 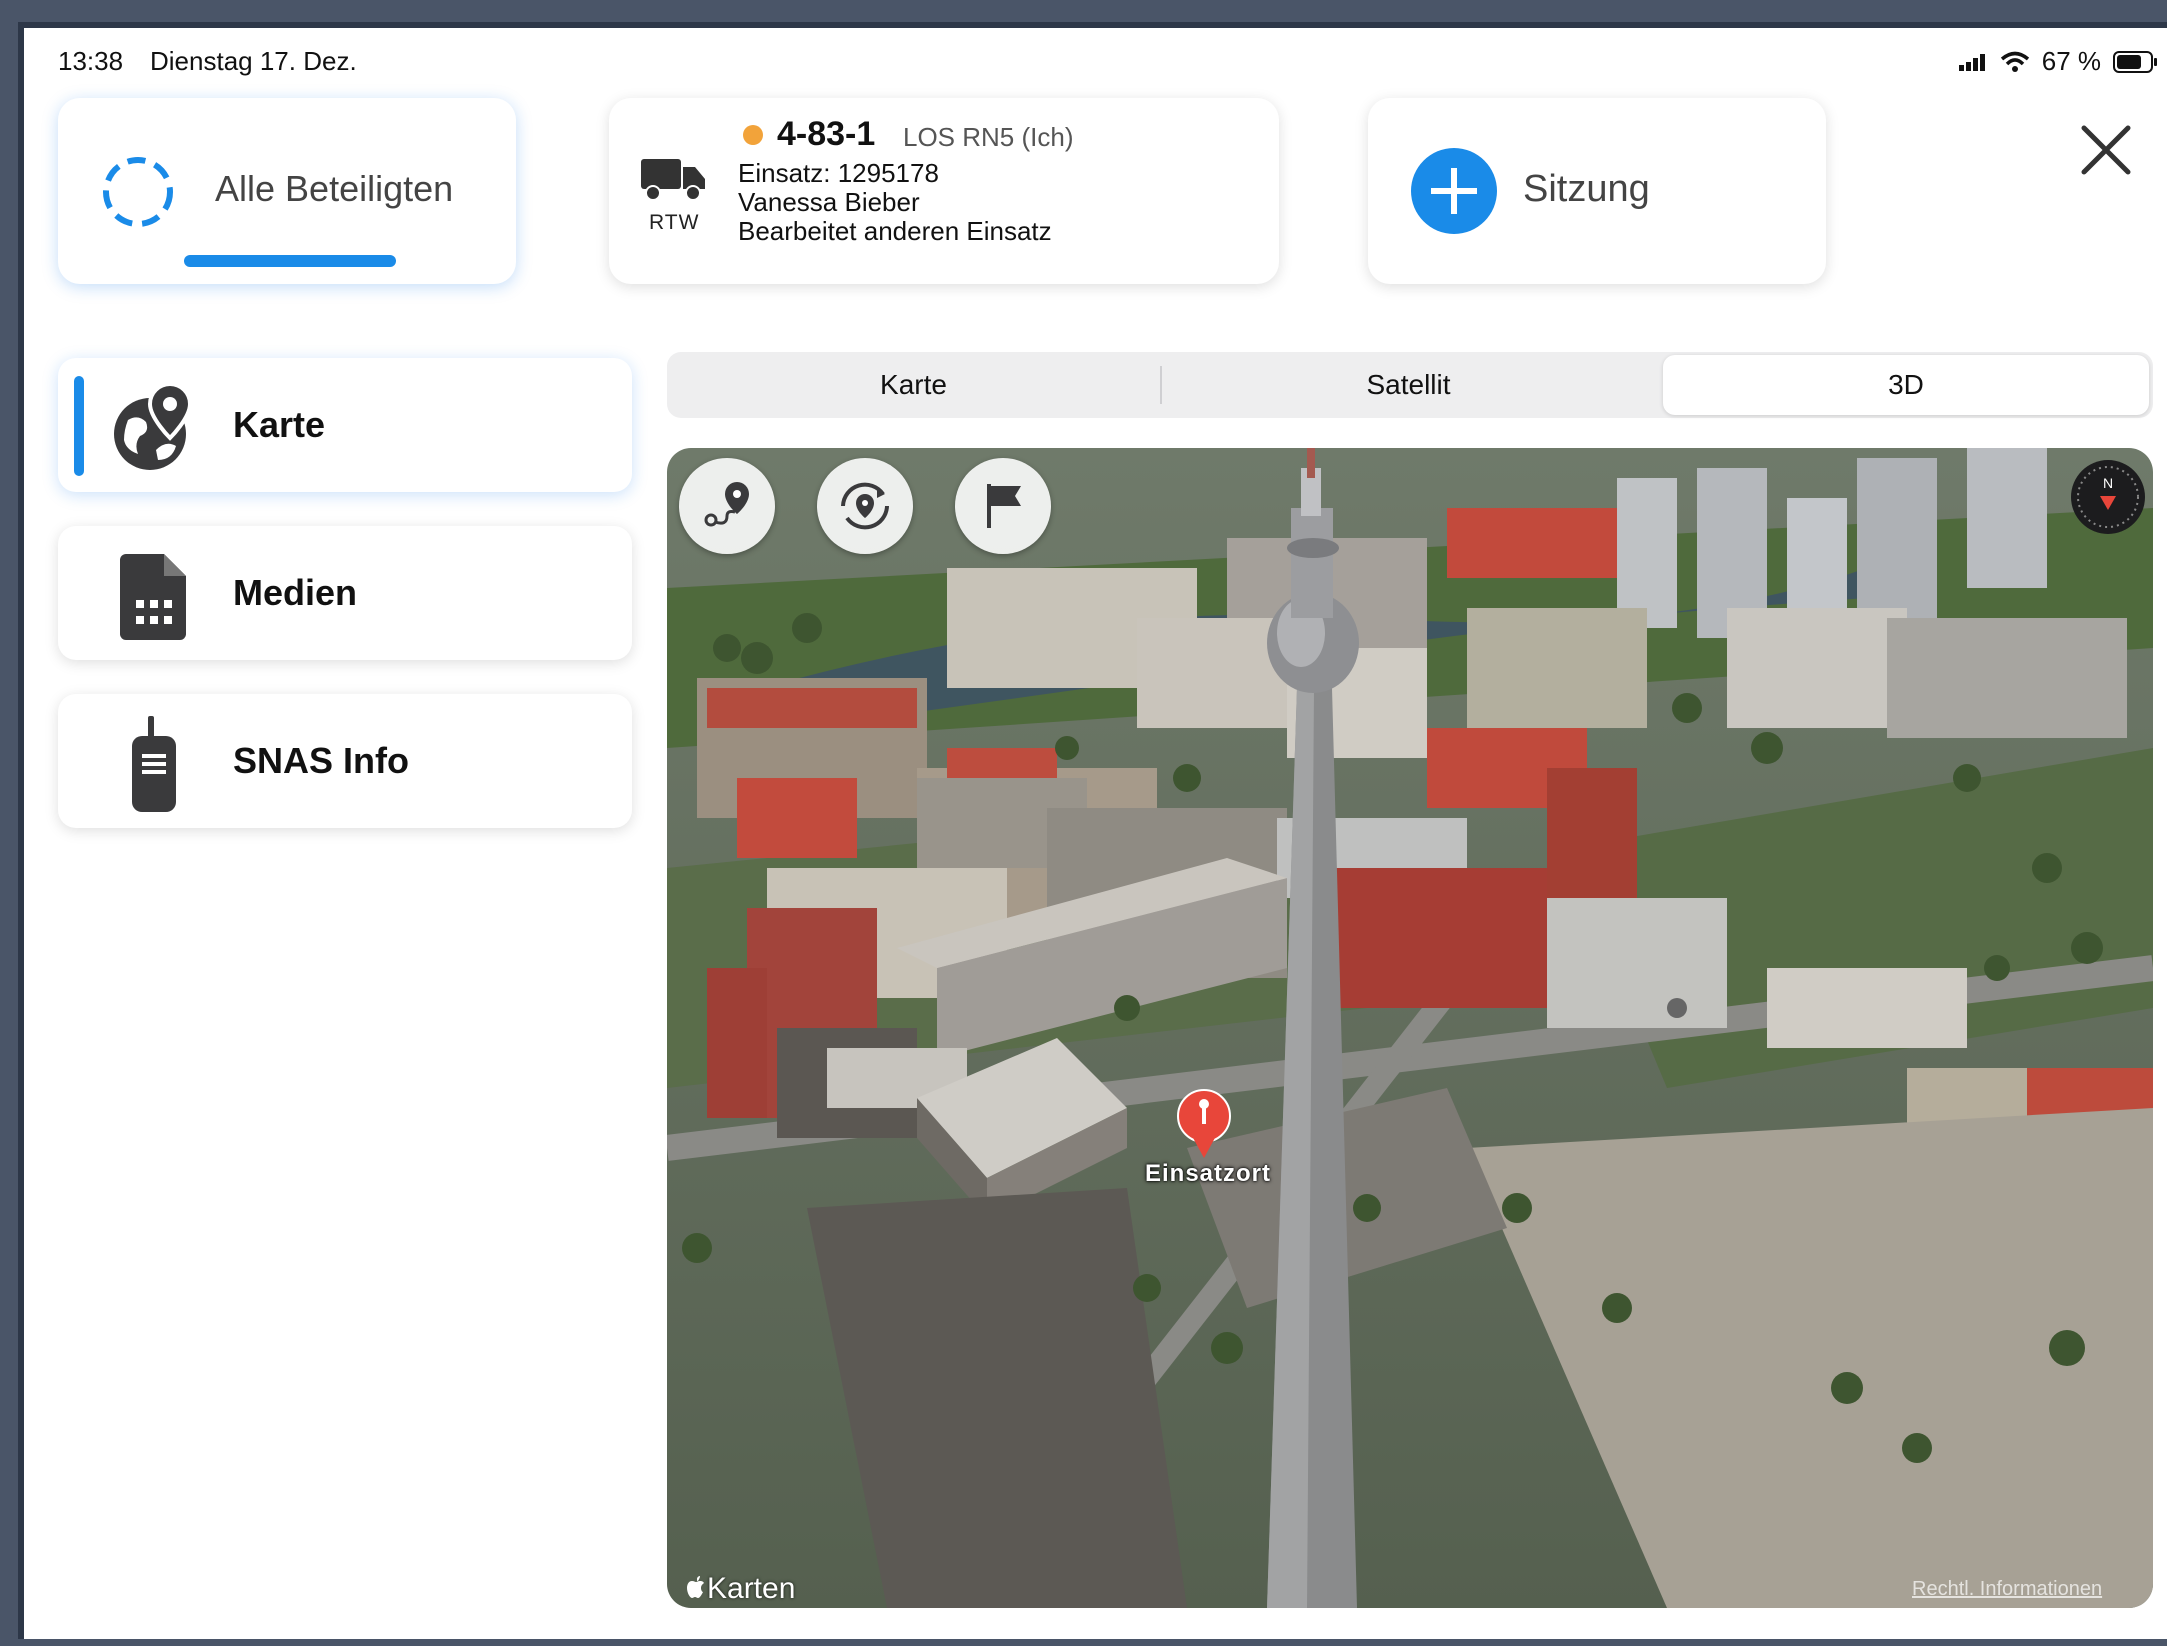 What do you see at coordinates (1586, 189) in the screenshot?
I see `session-label: Sitzung` at bounding box center [1586, 189].